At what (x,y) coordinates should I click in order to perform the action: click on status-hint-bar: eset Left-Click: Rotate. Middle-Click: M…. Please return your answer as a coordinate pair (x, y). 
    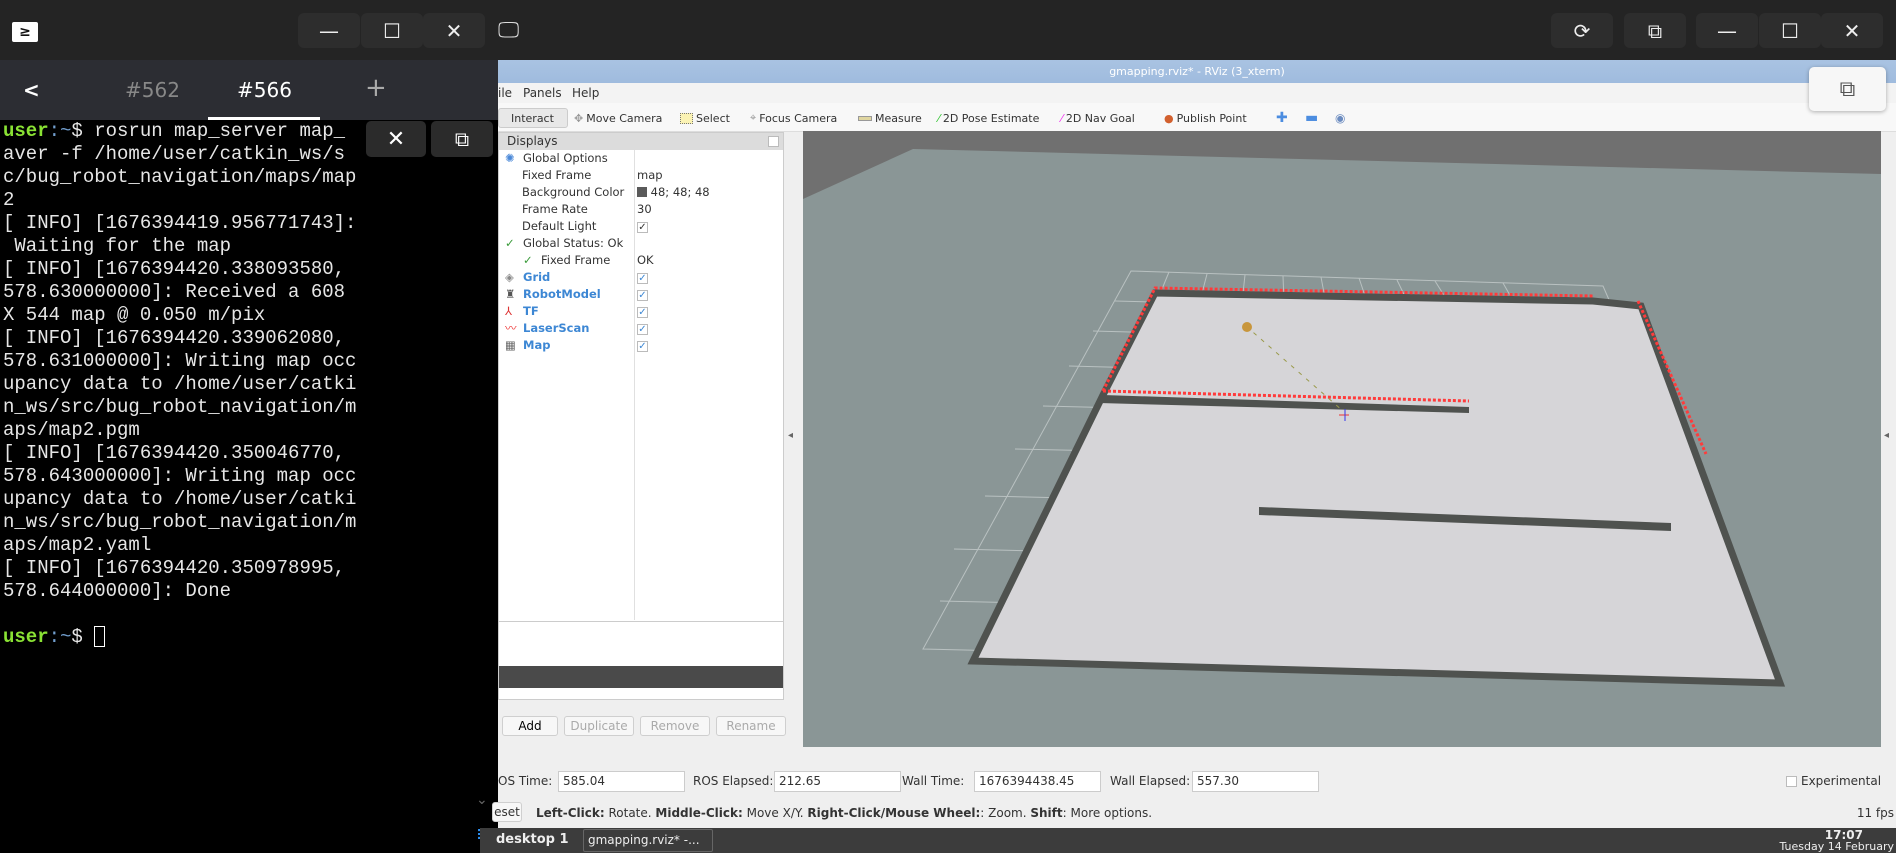
    Looking at the image, I should click on (1194, 813).